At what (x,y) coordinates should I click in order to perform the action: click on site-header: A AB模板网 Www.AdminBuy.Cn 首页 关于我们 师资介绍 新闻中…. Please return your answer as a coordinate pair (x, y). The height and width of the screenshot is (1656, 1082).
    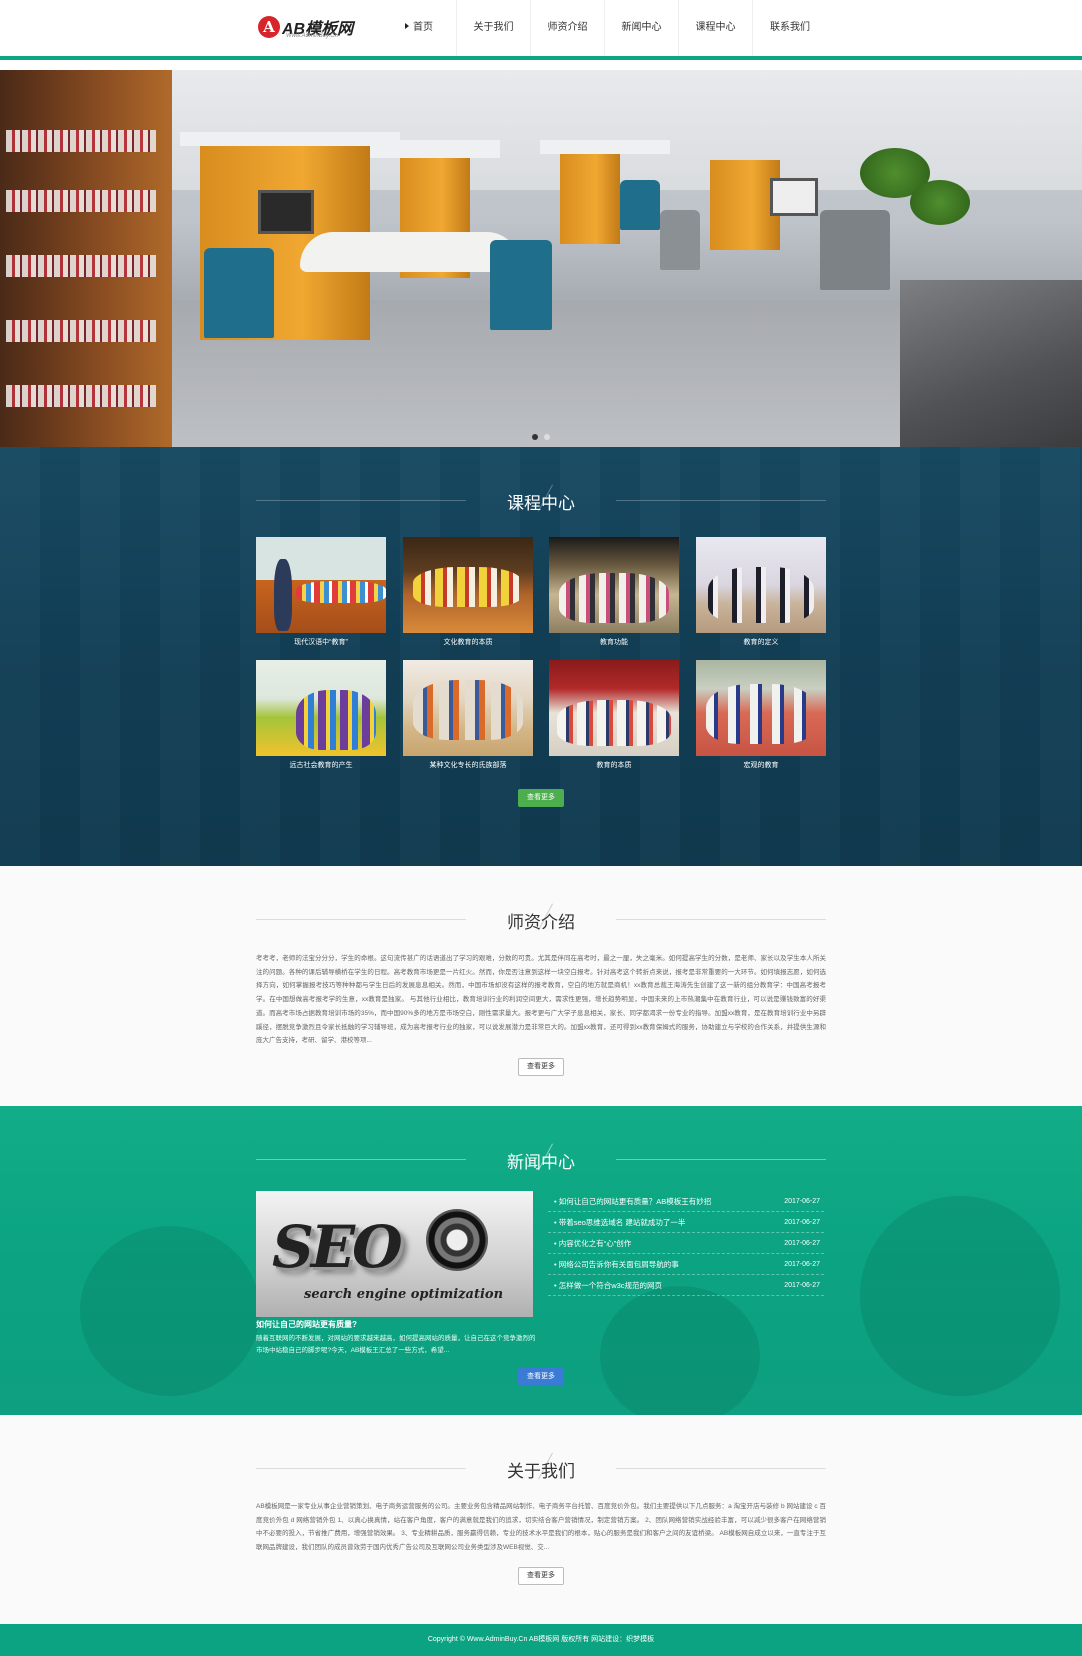
    Looking at the image, I should click on (541, 28).